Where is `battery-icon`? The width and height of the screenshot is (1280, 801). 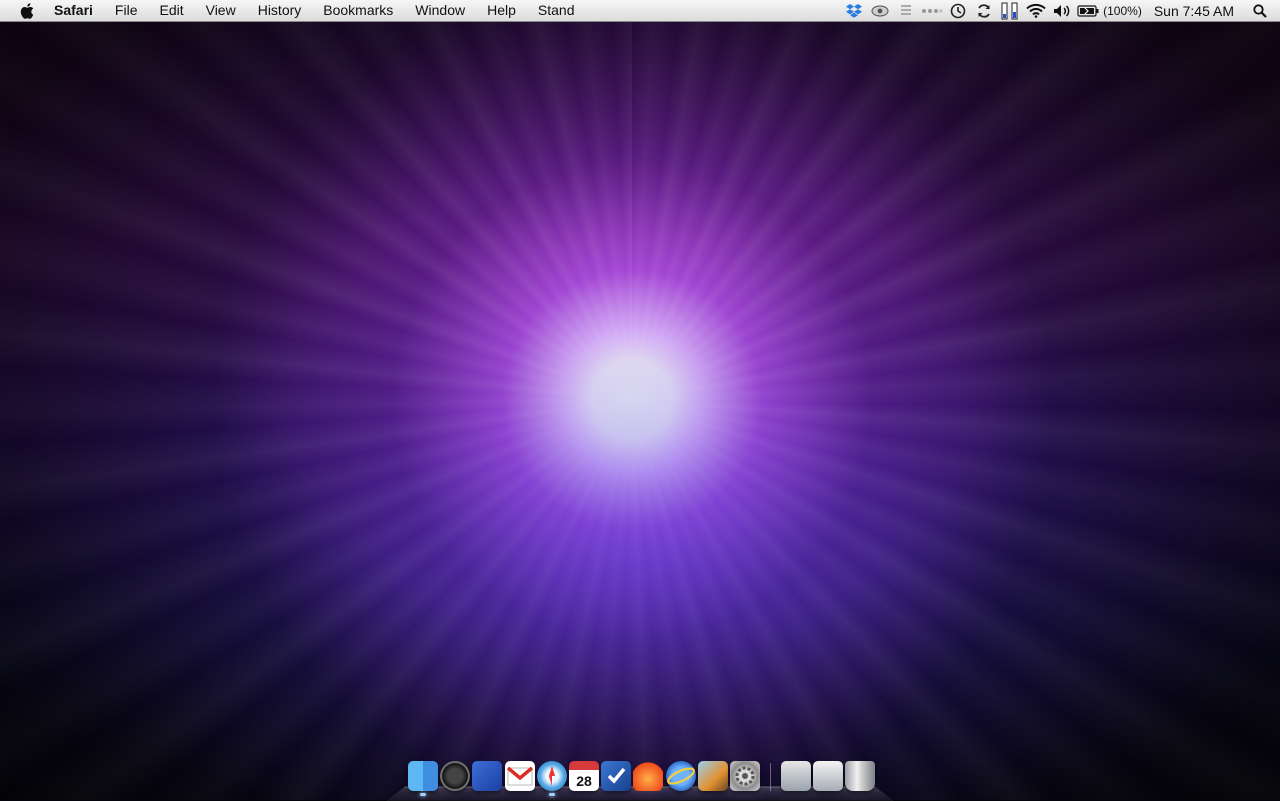
battery-icon is located at coordinates (1088, 10).